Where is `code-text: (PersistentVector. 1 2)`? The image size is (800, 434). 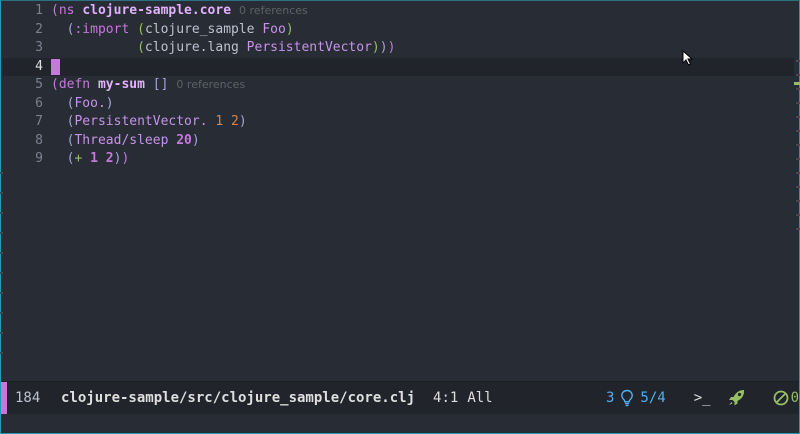
code-text: (PersistentVector. 1 2) is located at coordinates (149, 122).